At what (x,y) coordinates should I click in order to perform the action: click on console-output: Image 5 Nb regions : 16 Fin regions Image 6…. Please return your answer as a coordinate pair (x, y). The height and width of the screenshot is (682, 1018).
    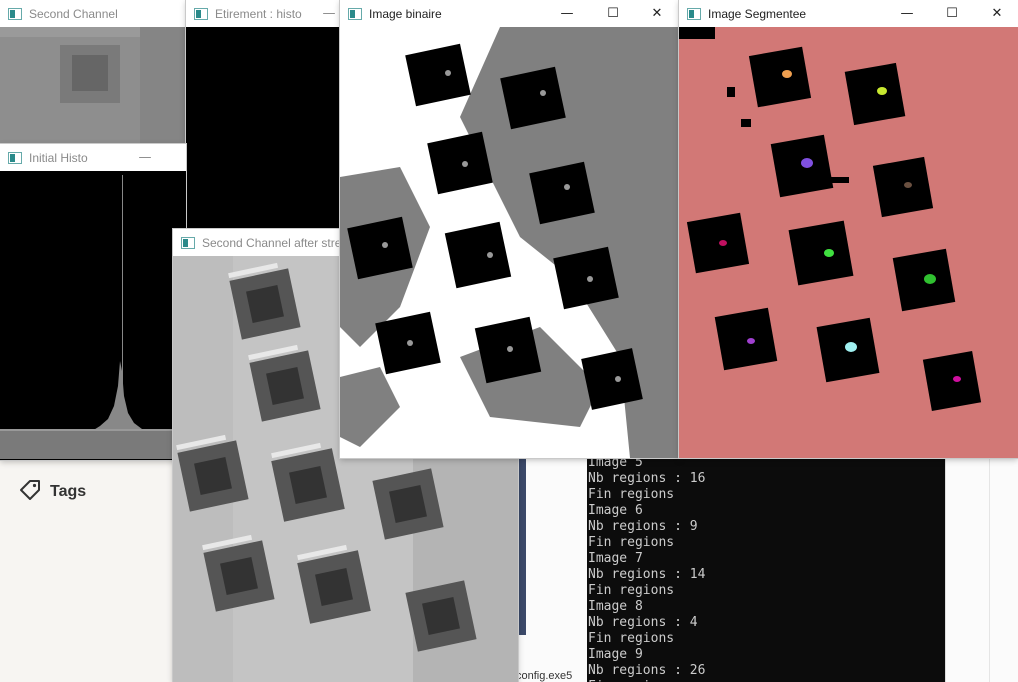
    Looking at the image, I should click on (766, 568).